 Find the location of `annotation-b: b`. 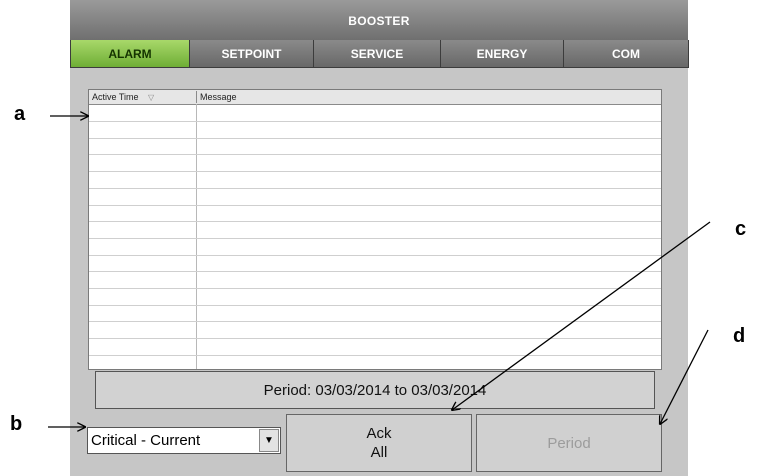

annotation-b: b is located at coordinates (16, 424).